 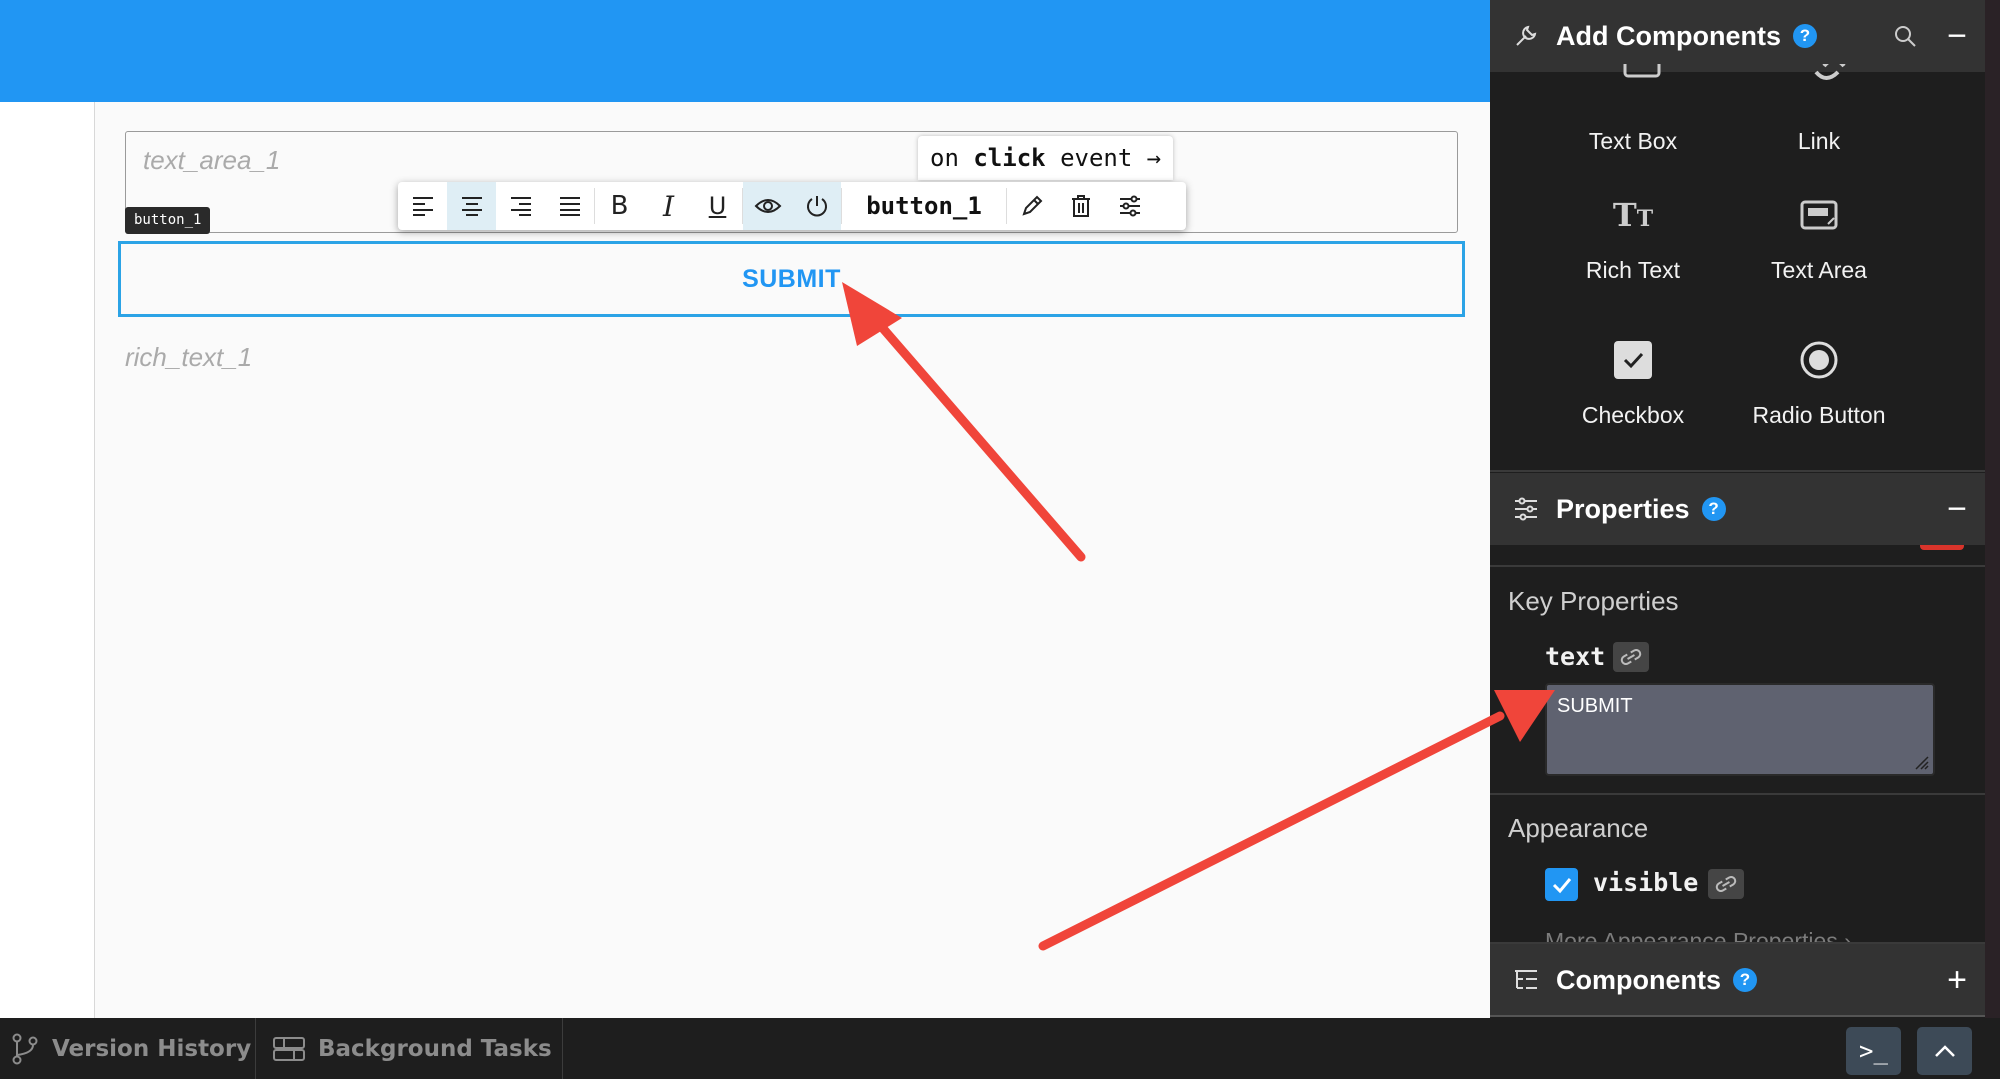 What do you see at coordinates (1957, 980) in the screenshot?
I see `add-component-icon: +` at bounding box center [1957, 980].